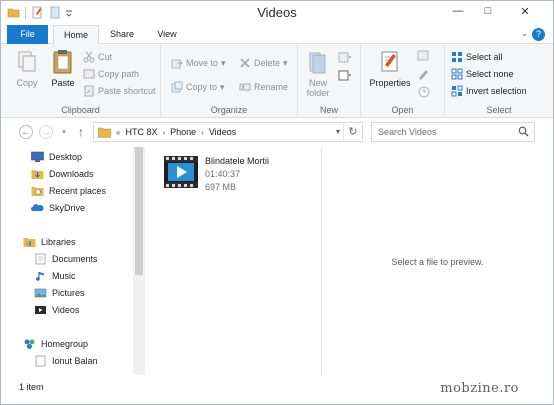 Image resolution: width=554 pixels, height=405 pixels. Describe the element at coordinates (81, 132) in the screenshot. I see `up-arrow-icon: ↑` at that location.